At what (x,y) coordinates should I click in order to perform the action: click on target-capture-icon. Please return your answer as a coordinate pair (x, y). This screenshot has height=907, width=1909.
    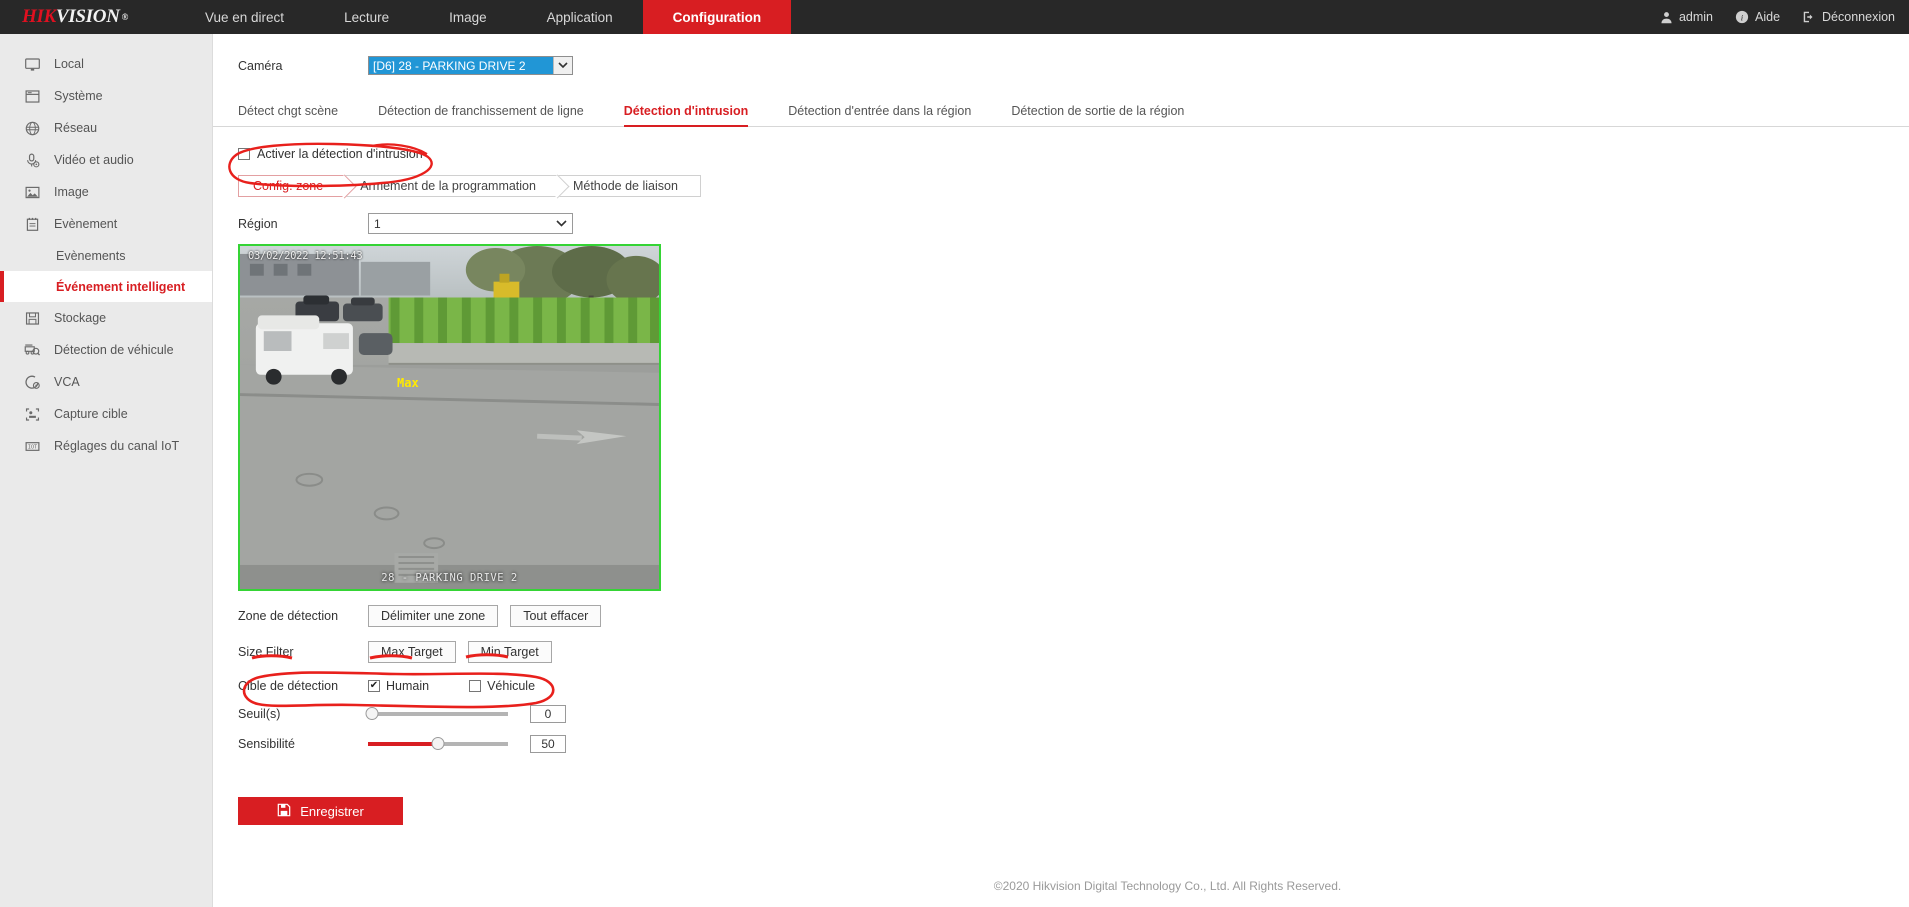
    Looking at the image, I should click on (32, 414).